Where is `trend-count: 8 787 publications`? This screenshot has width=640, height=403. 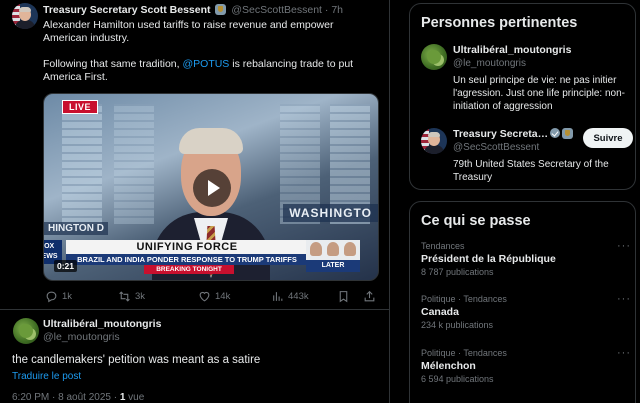
trend-count: 8 787 publications is located at coordinates (457, 272).